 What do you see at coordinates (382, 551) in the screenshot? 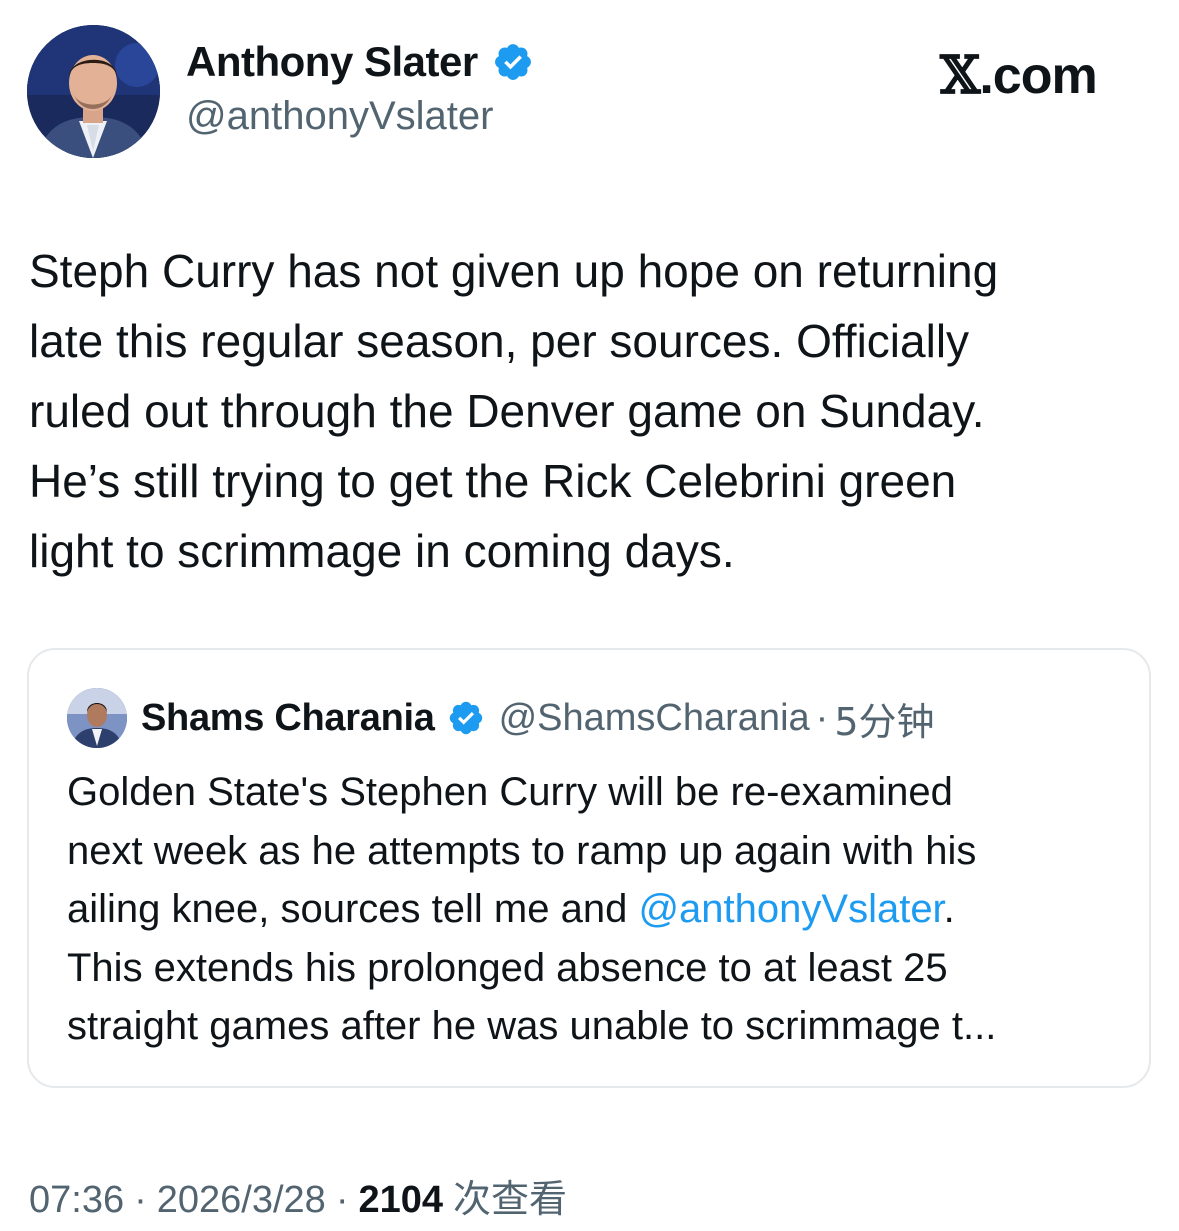
I see `tweet-text-line: light to scrimmage in coming days.` at bounding box center [382, 551].